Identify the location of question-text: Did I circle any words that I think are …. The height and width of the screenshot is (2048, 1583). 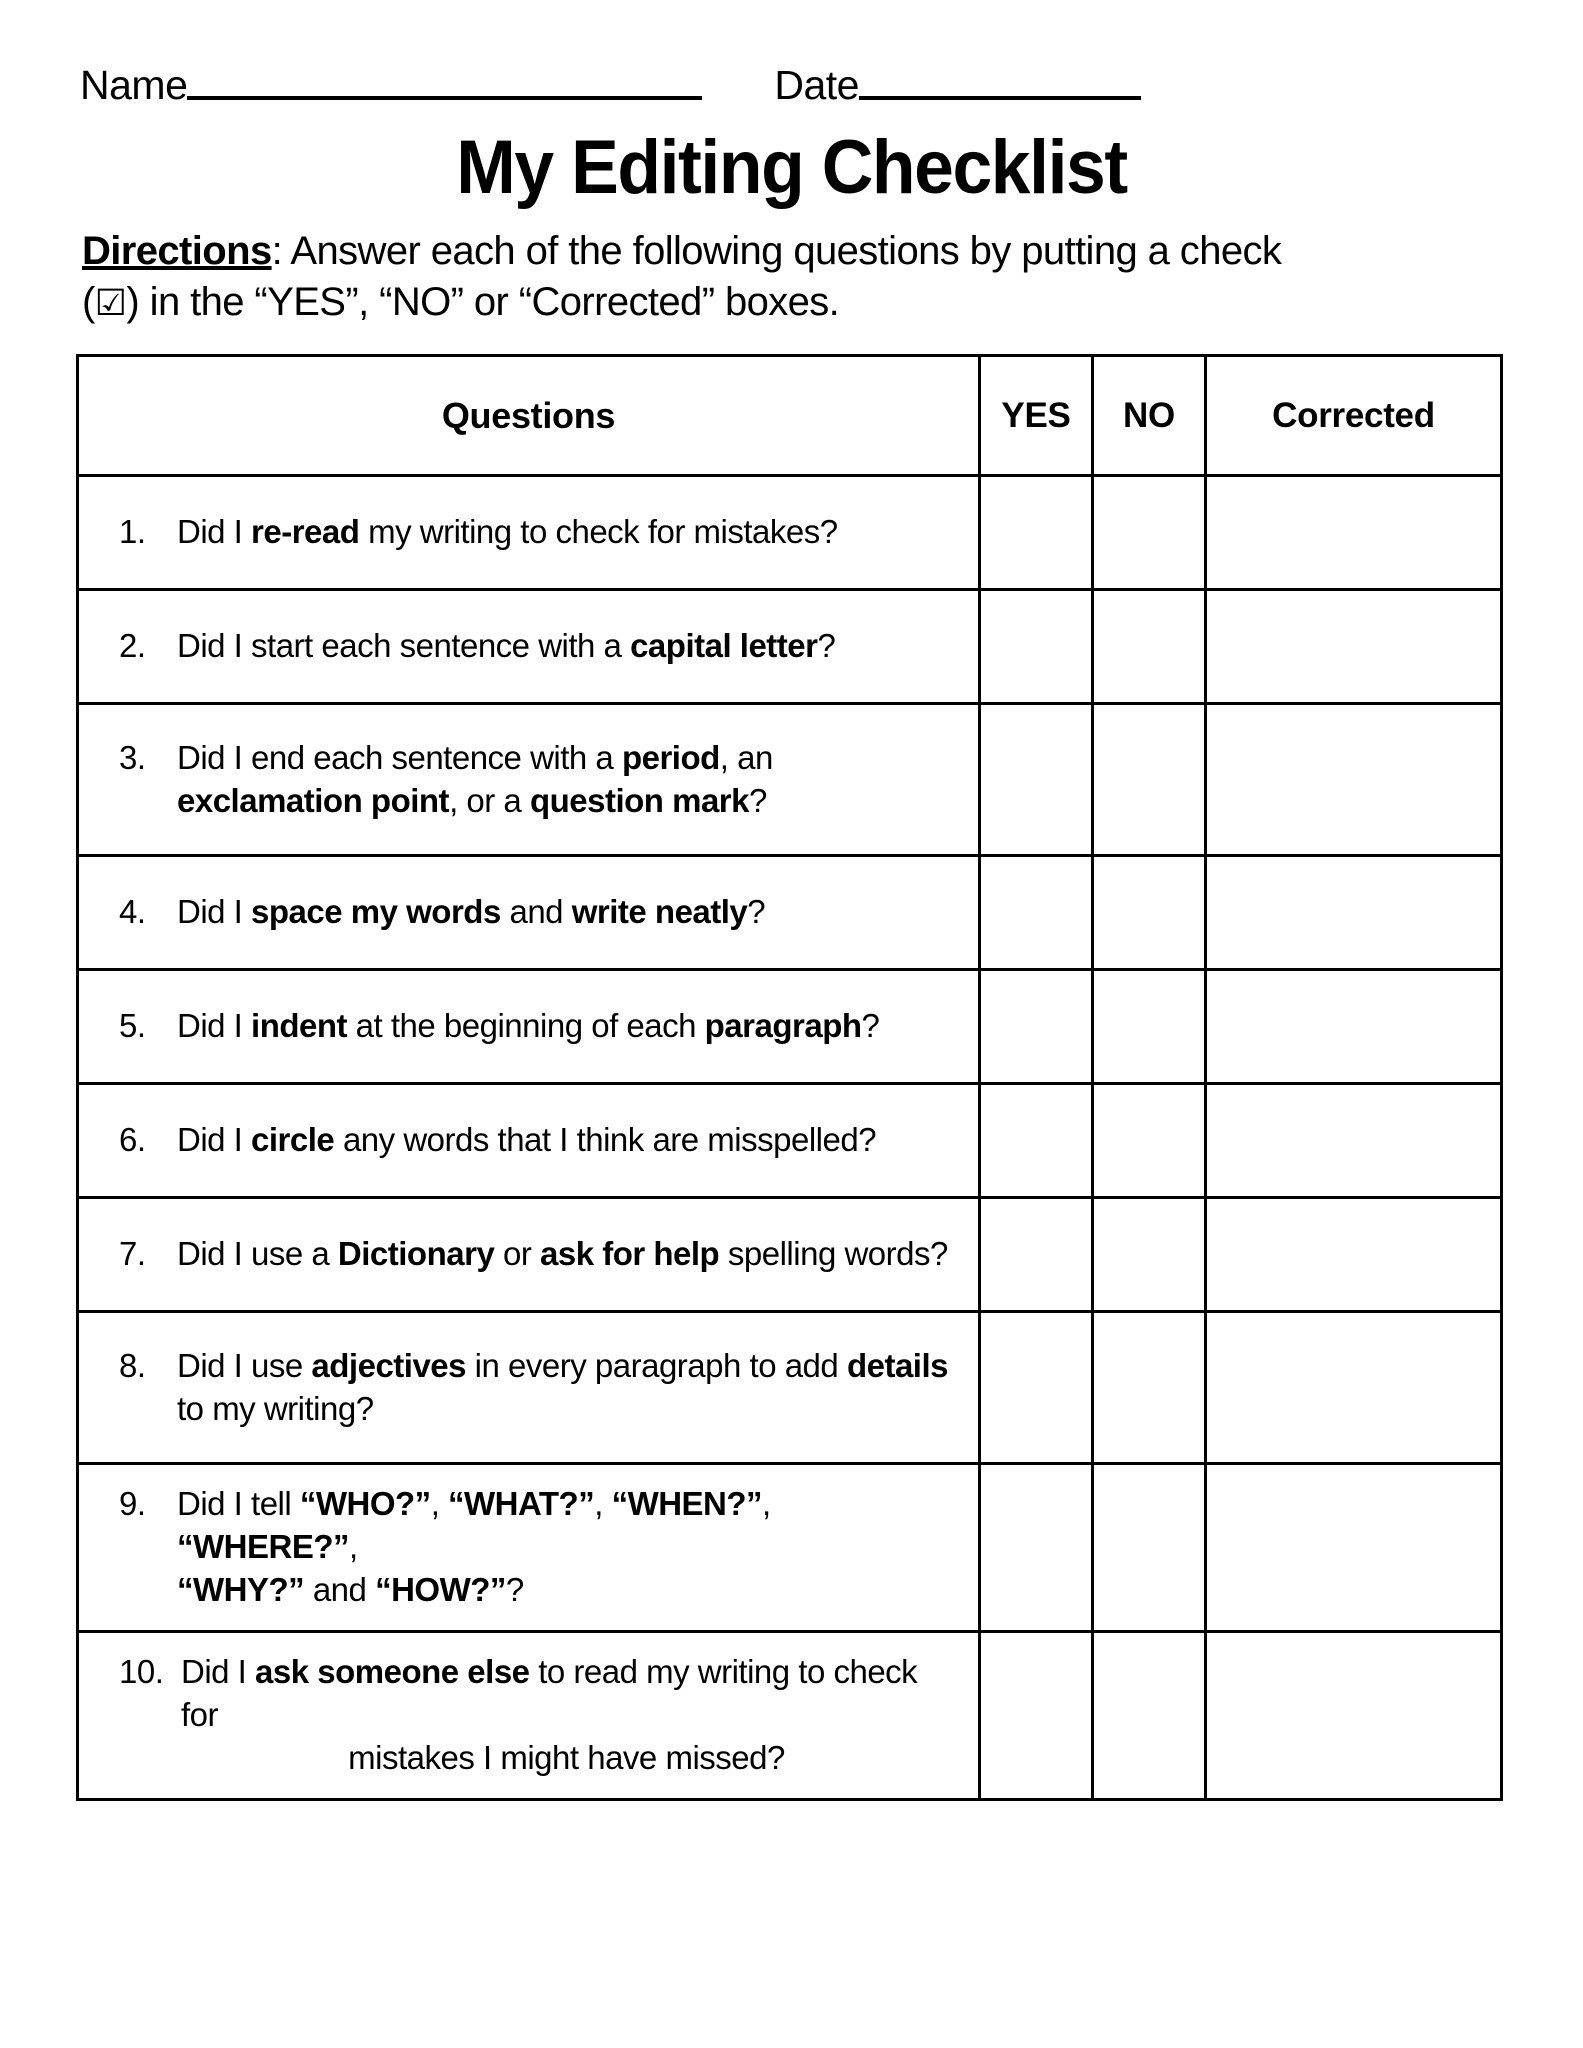
(527, 1140).